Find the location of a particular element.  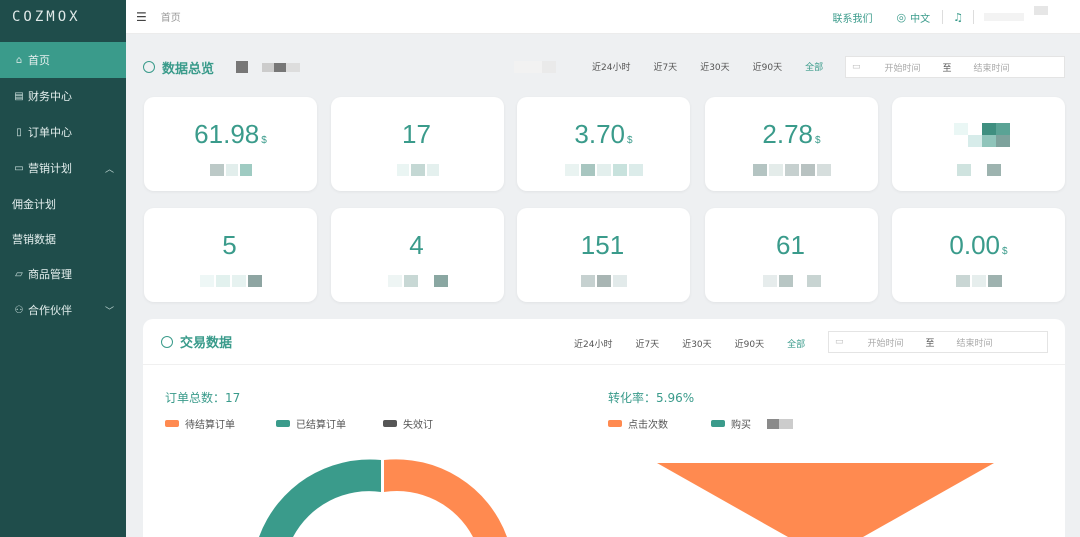

overview-title: 数据总览 is located at coordinates (178, 67).